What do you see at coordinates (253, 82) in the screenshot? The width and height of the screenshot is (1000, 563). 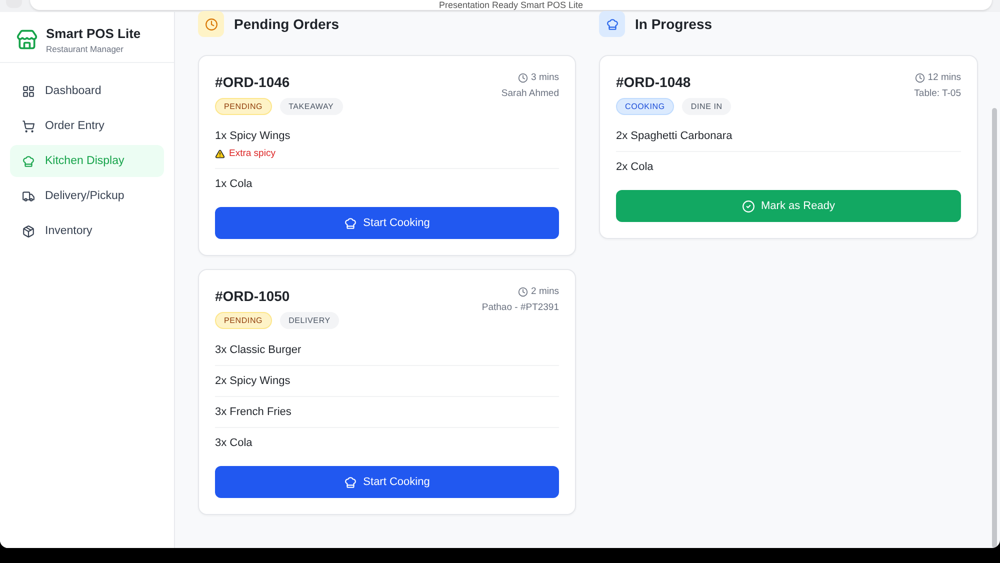 I see `order-id: #ORD-1046` at bounding box center [253, 82].